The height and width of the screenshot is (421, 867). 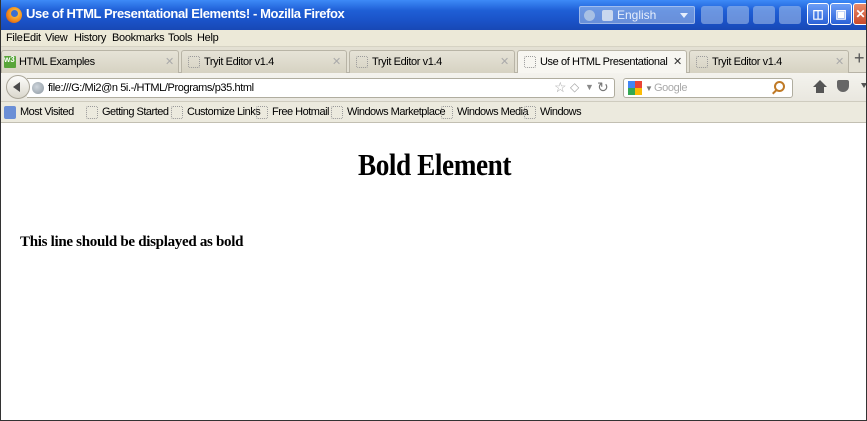 I want to click on bookmark-label: Getting Started, so click(x=135, y=112).